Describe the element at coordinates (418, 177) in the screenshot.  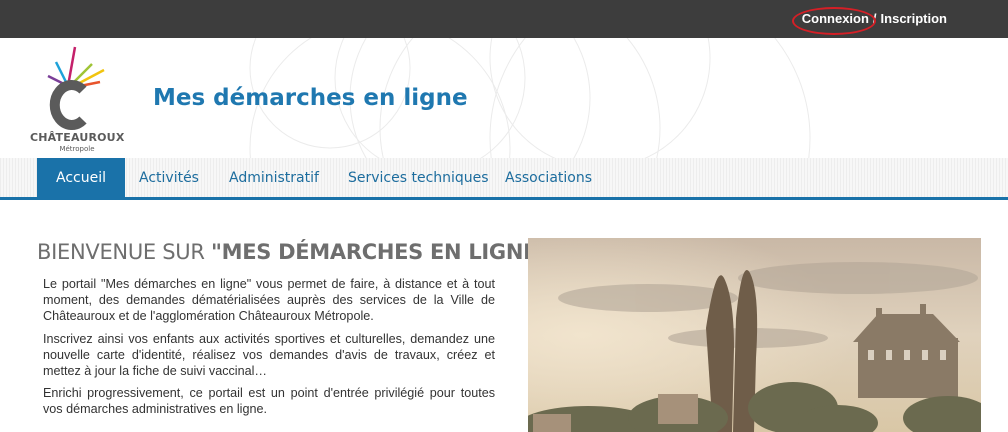
I see `nav-tab-services-techniques: Services techniques` at that location.